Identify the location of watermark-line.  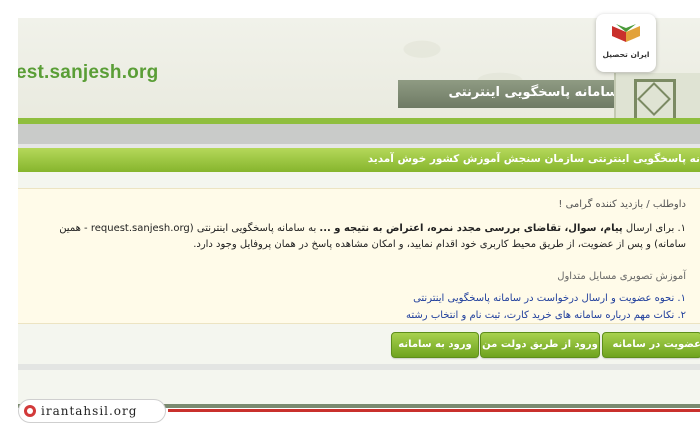
(434, 410).